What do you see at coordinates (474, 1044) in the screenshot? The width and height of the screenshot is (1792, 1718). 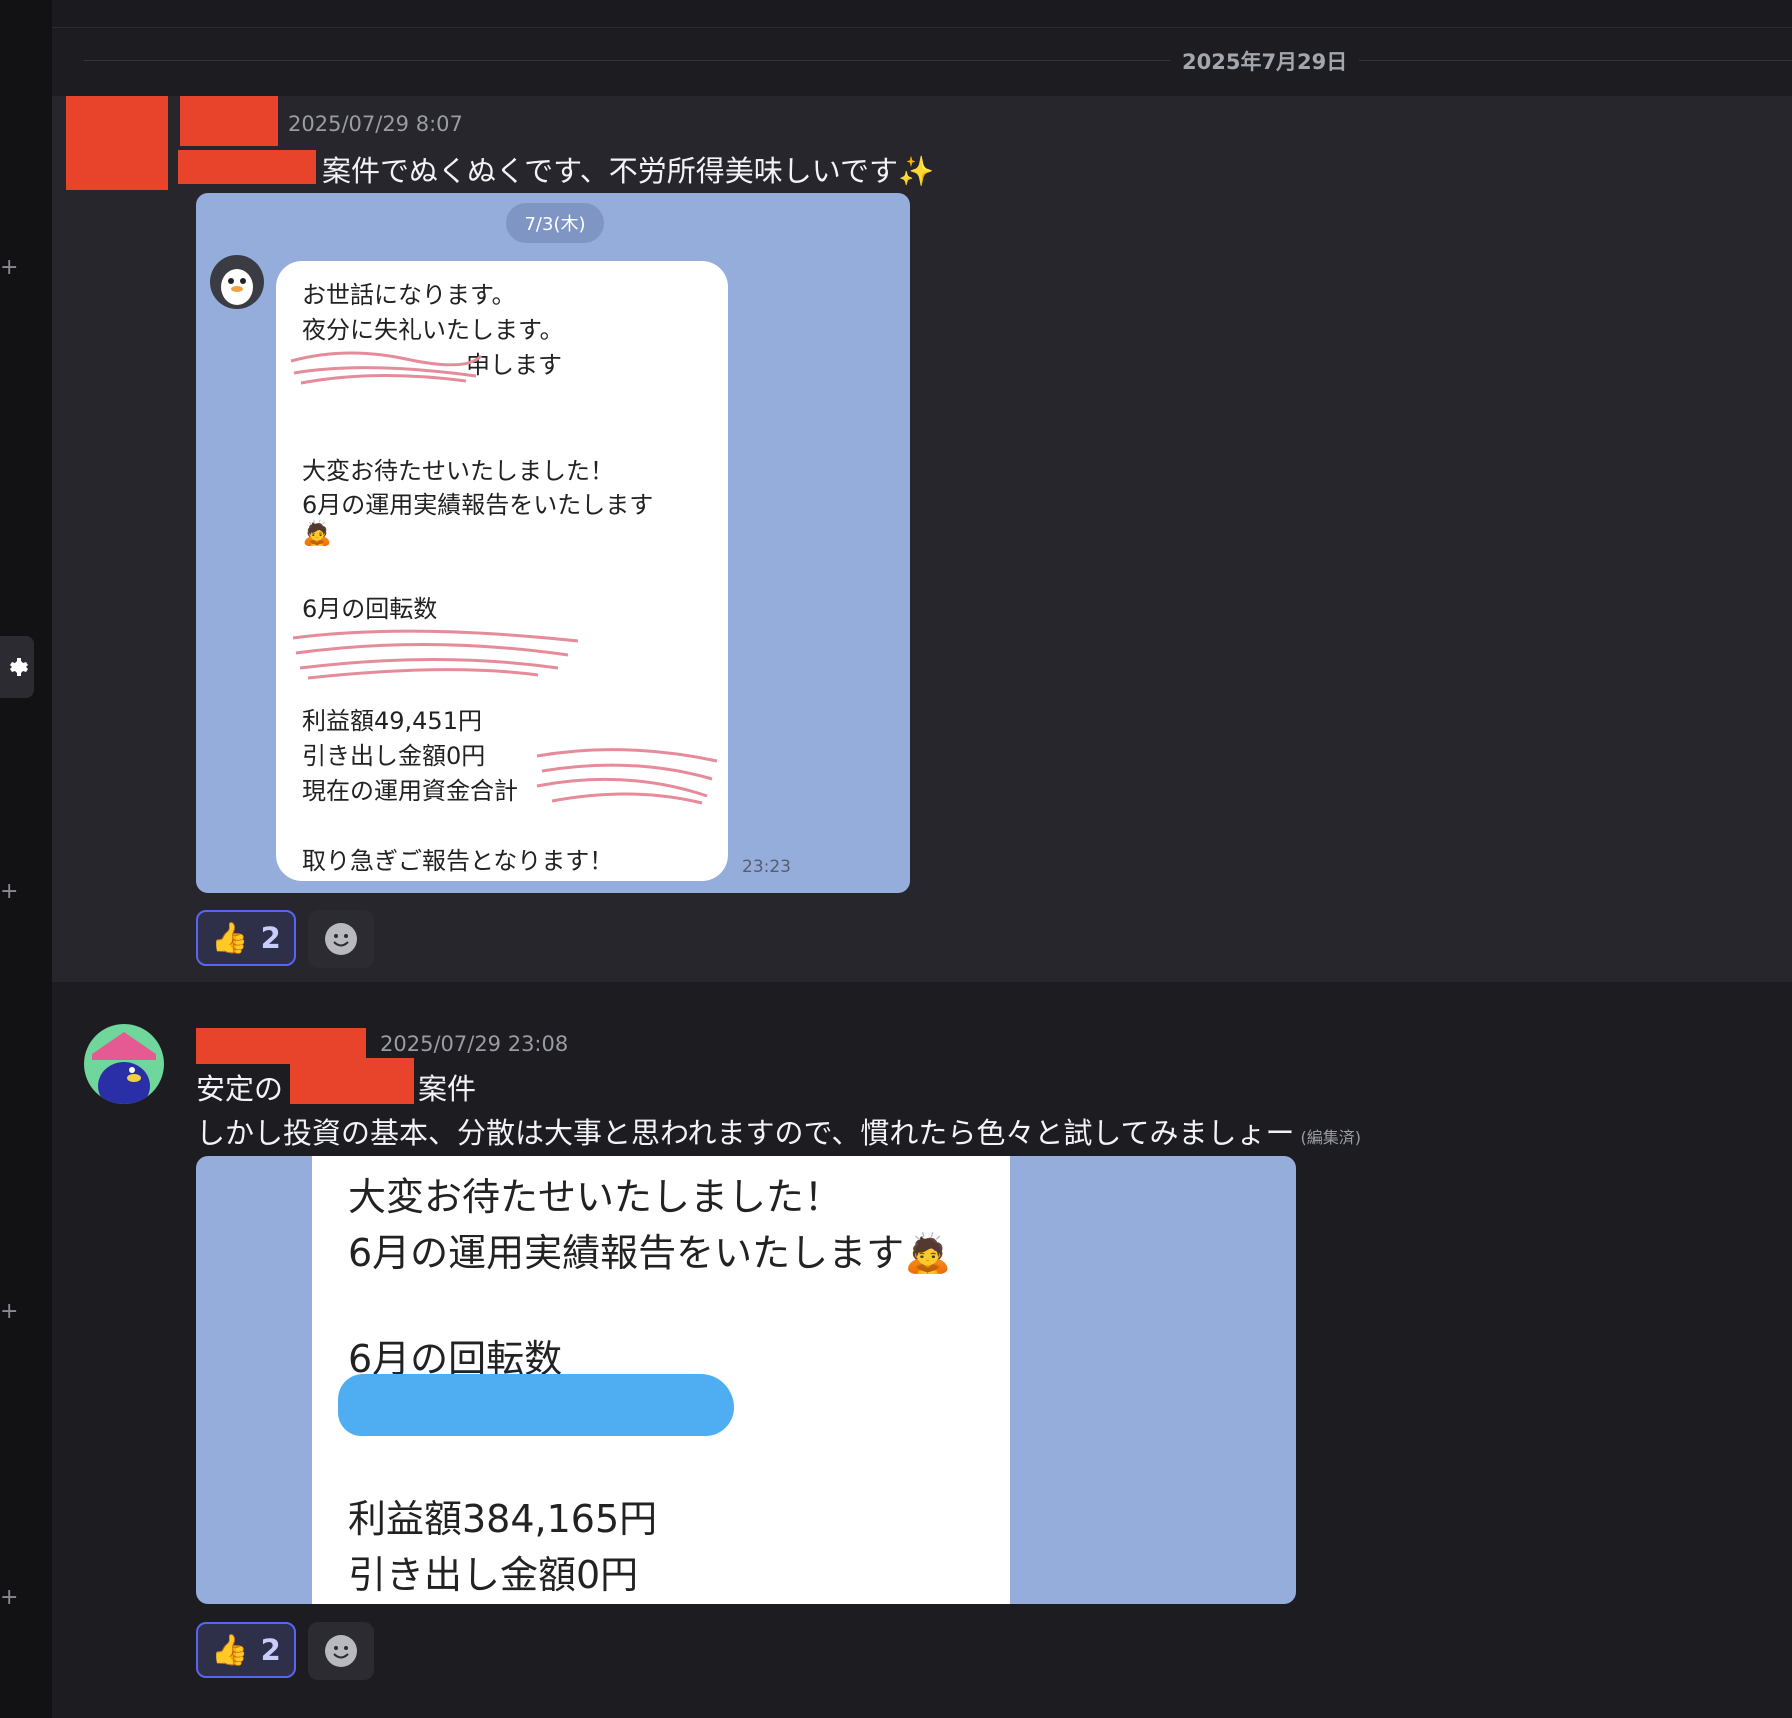 I see `message-timestamp: 2025/07/29 23:08` at bounding box center [474, 1044].